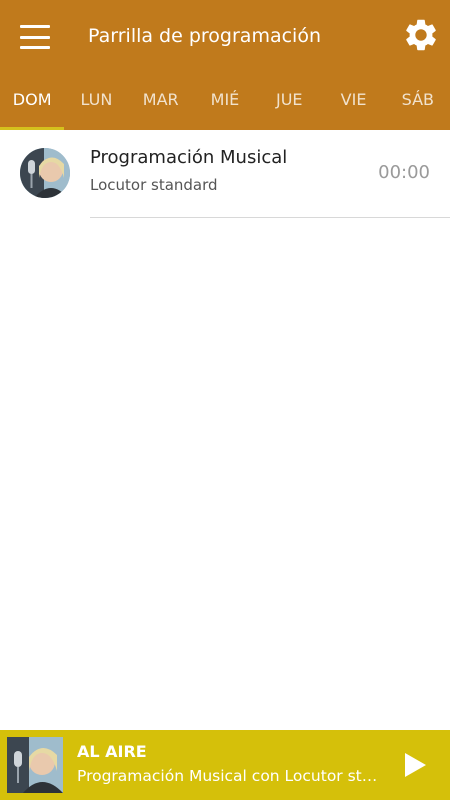 The image size is (450, 800). What do you see at coordinates (289, 101) in the screenshot?
I see `tab-jue: JUE` at bounding box center [289, 101].